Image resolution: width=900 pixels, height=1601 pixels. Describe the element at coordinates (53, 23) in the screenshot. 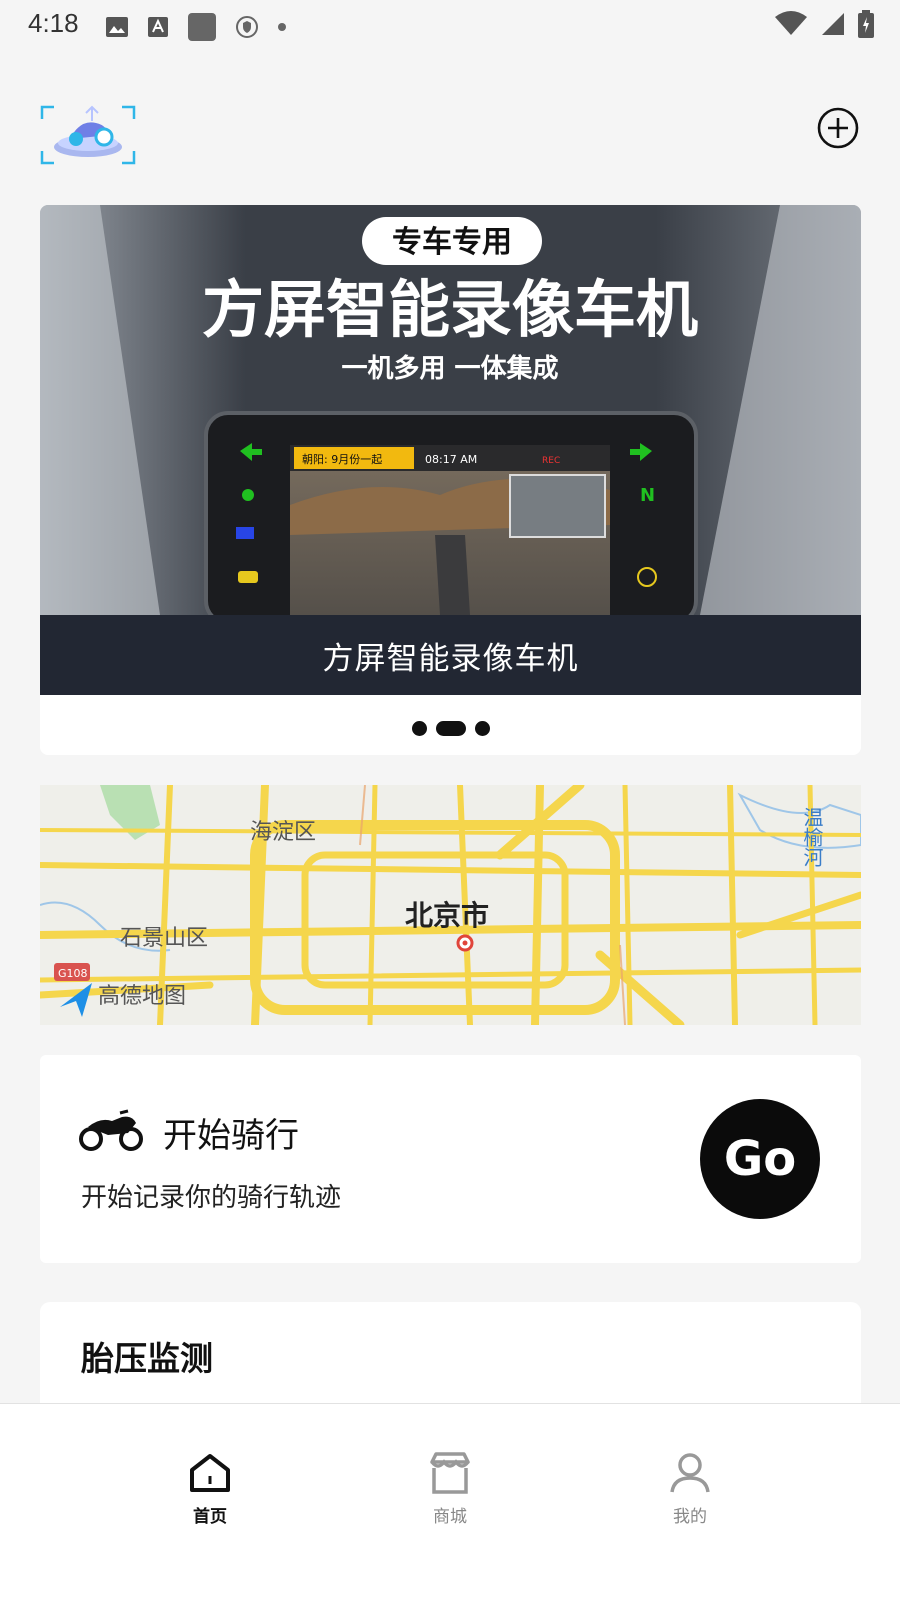

I see `status-time: 4:18` at that location.